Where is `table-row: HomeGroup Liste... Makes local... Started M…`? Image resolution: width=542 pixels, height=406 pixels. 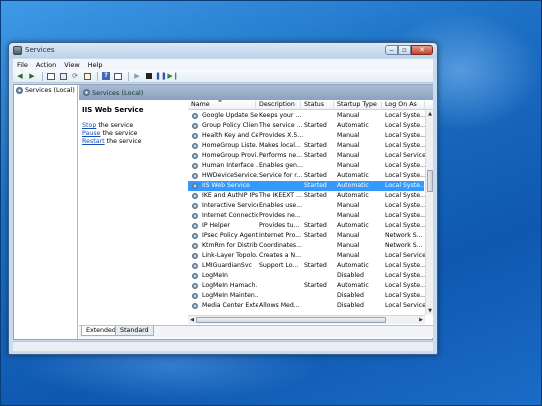
table-row: HomeGroup Liste... Makes local... Started M… is located at coordinates (306, 146).